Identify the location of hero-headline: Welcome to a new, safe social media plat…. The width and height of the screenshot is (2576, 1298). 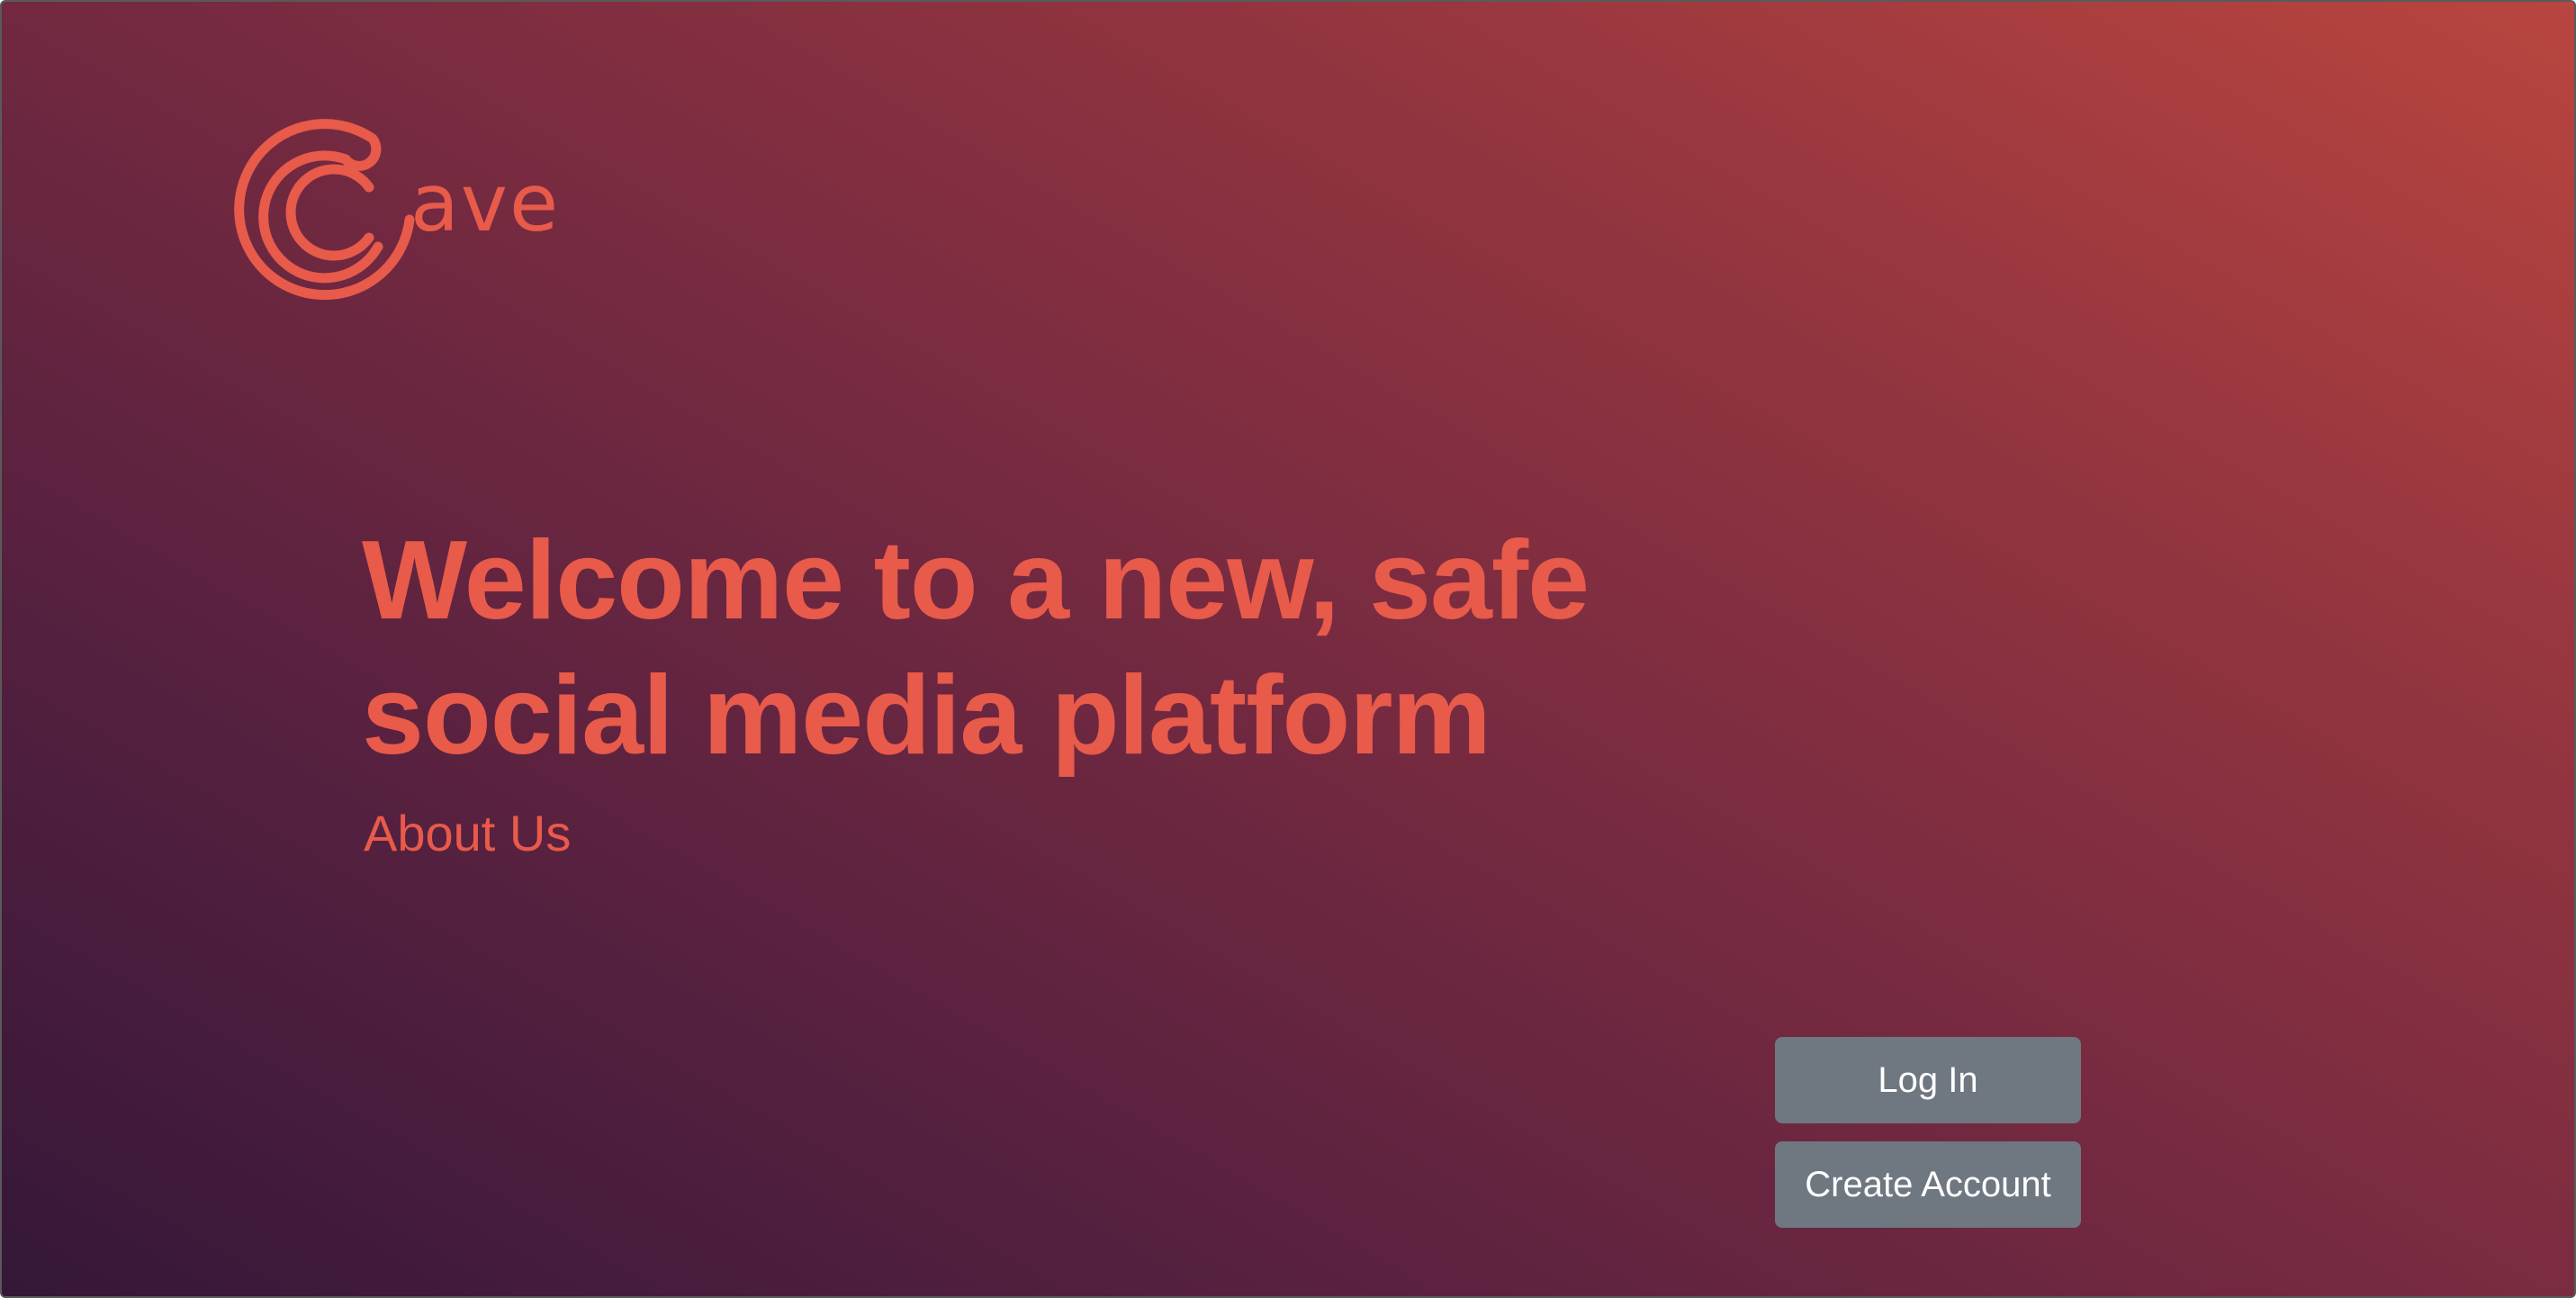
(976, 648).